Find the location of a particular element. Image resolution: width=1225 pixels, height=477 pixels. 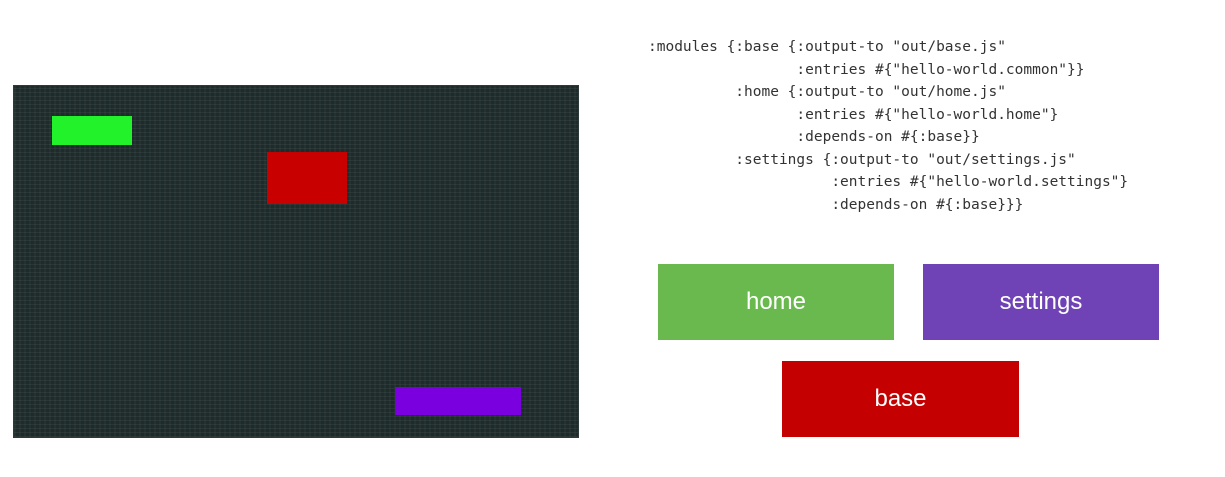

green-rectangle is located at coordinates (92, 130).